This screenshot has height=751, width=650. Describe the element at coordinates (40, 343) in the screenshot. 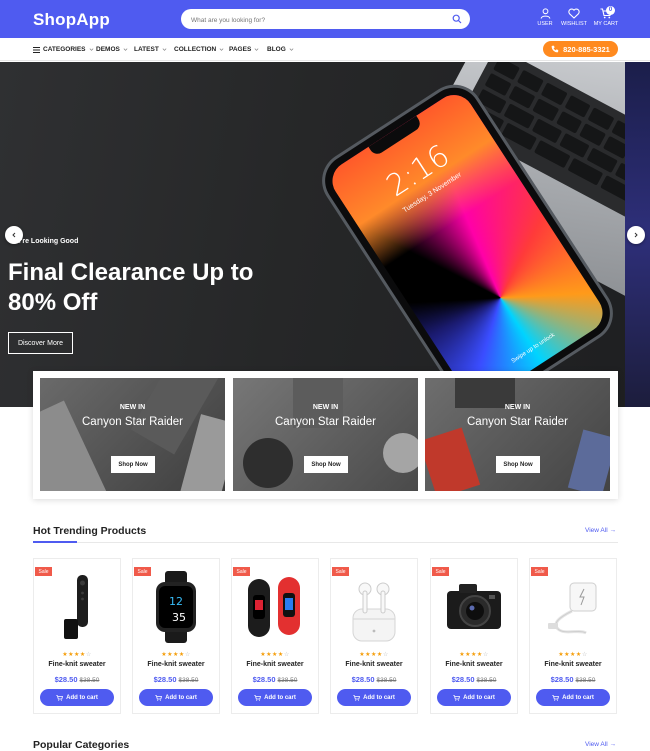

I see `discover-more-button: Discover More` at that location.